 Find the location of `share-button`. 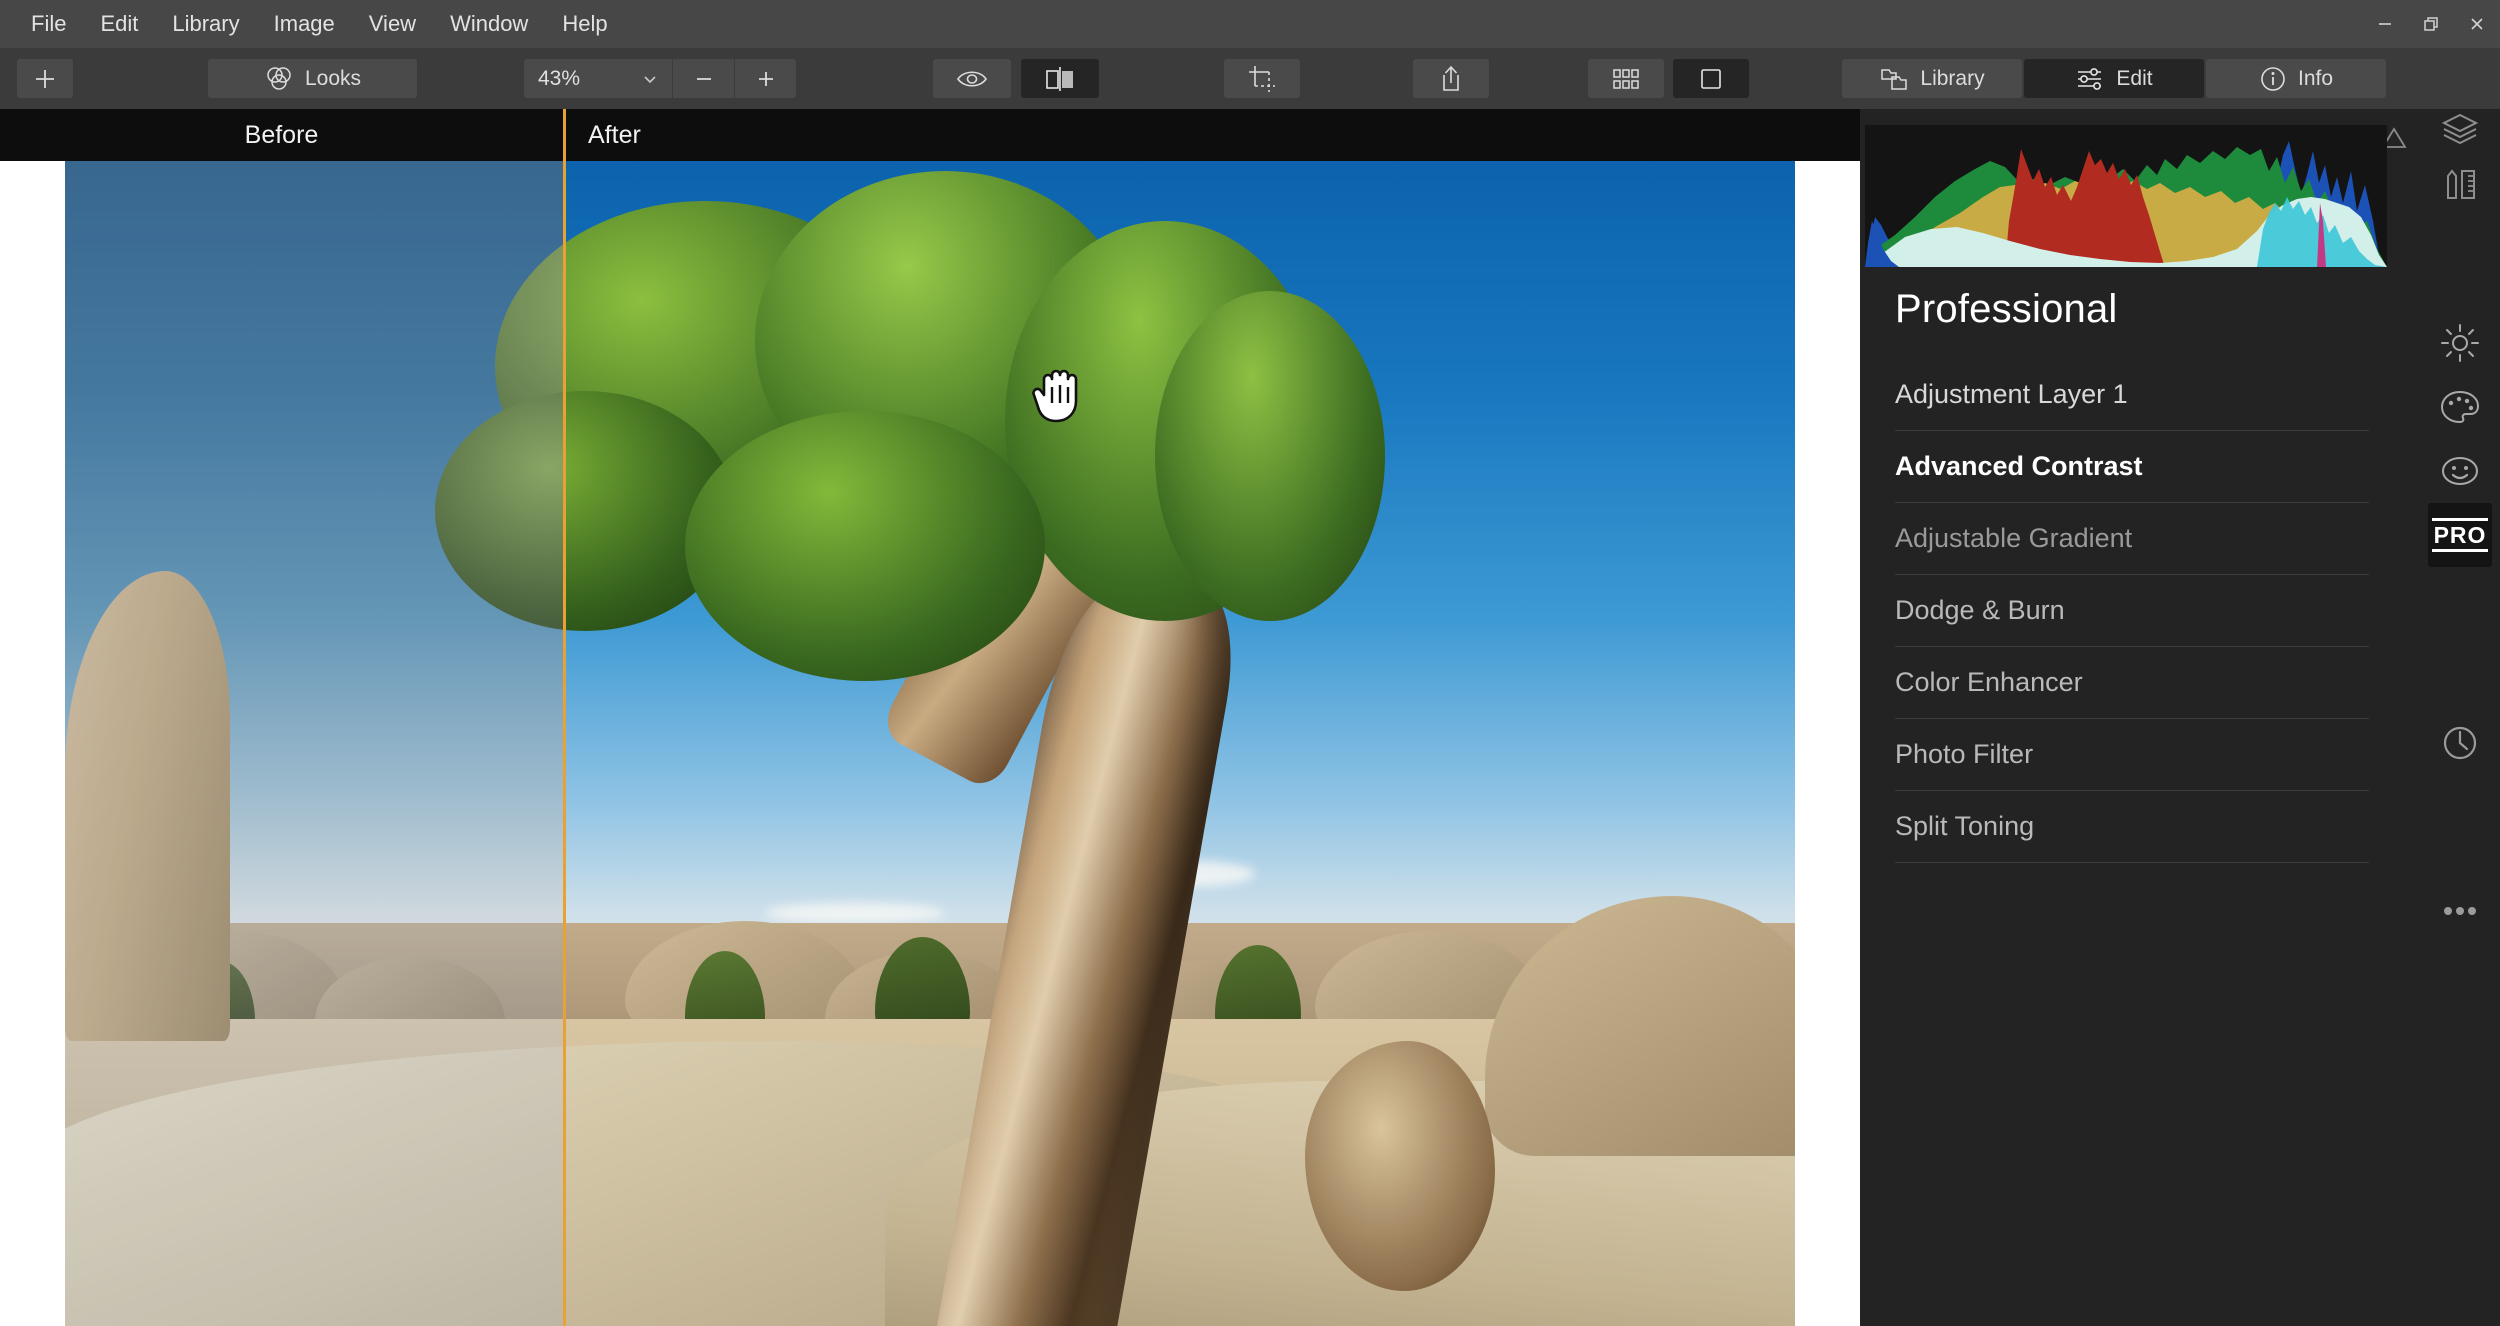

share-button is located at coordinates (1451, 78).